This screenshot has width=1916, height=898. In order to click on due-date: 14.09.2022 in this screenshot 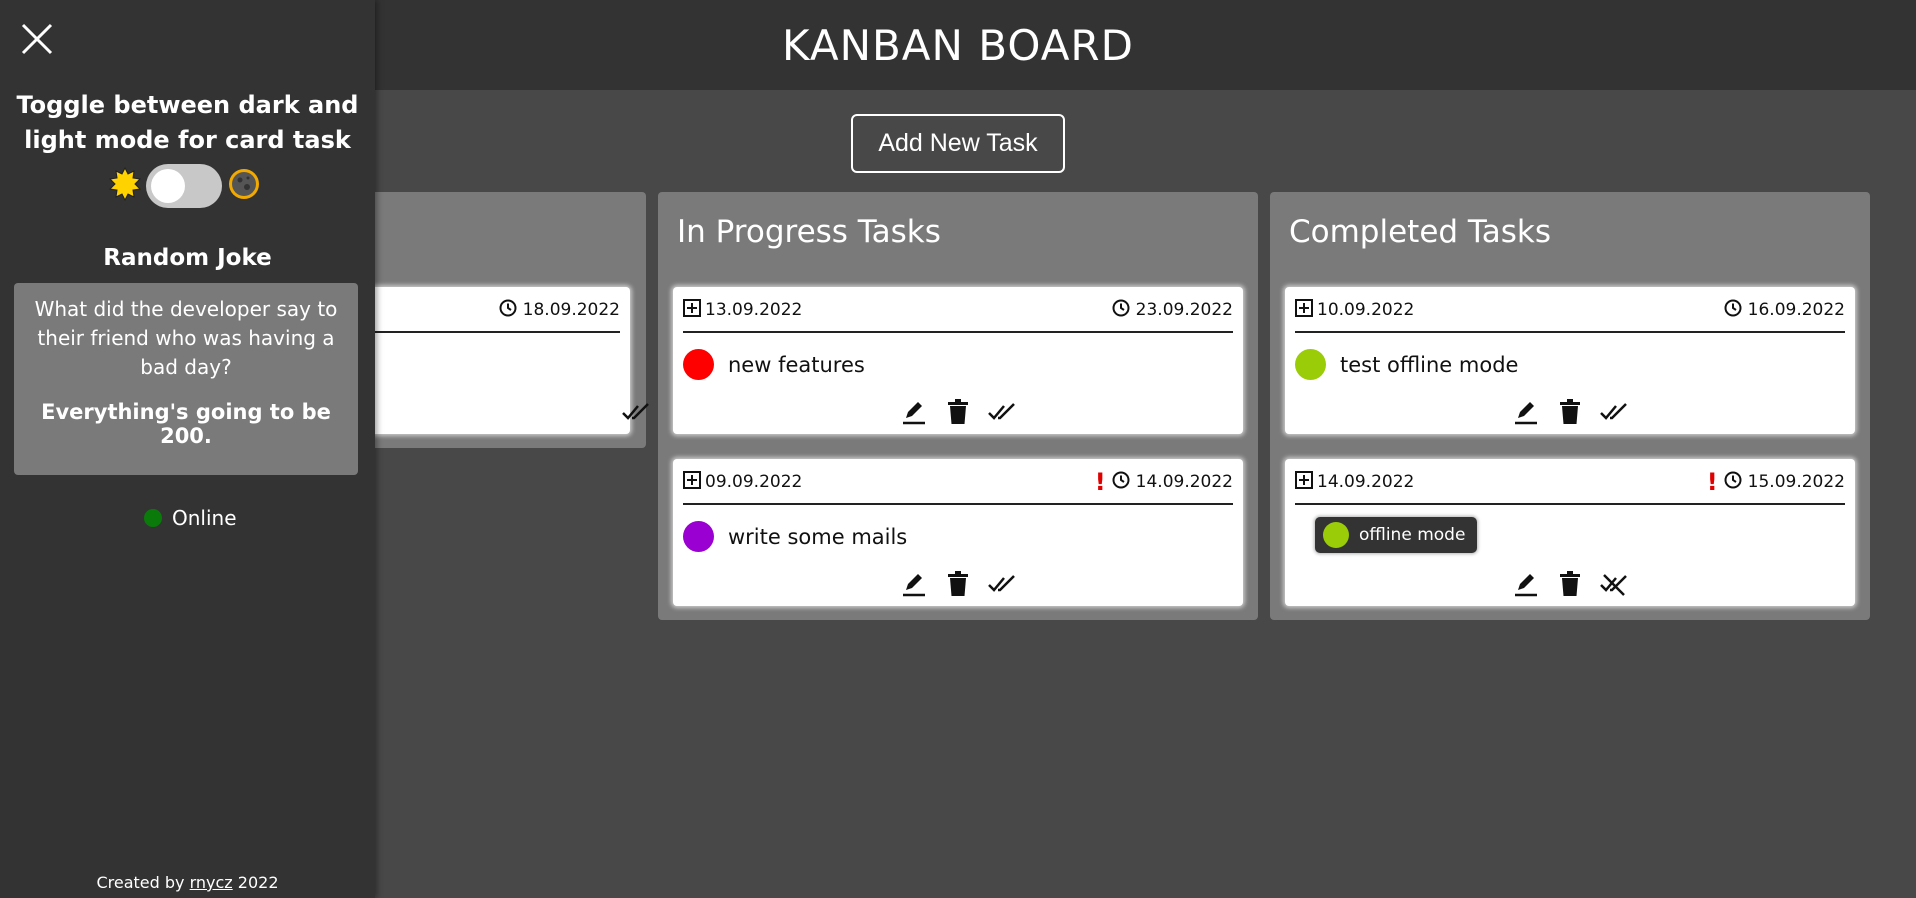, I will do `click(1184, 482)`.